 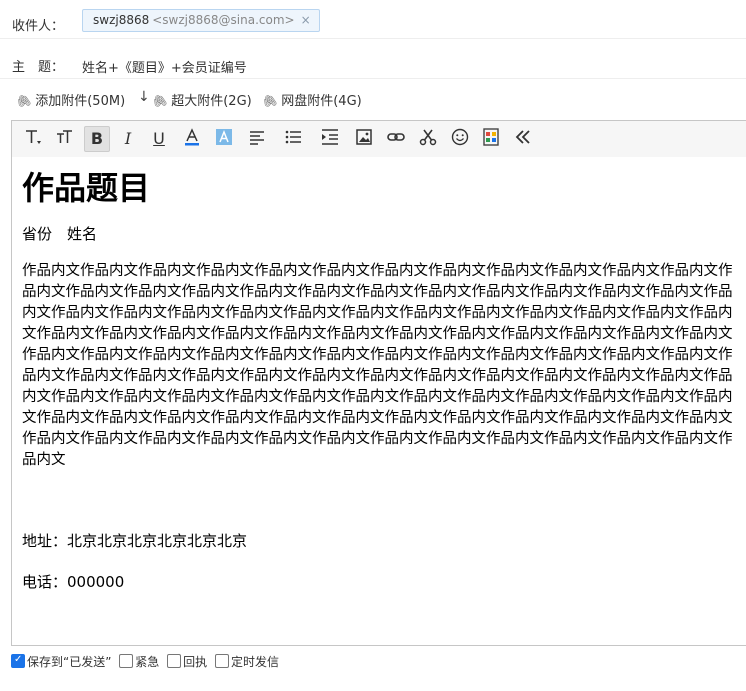 What do you see at coordinates (373, 99) in the screenshot?
I see `attachment-bar: 🖇 添加附件(50M) ↓ 🖇 超大附件(2G) 🖇 网盘附件(4G)` at bounding box center [373, 99].